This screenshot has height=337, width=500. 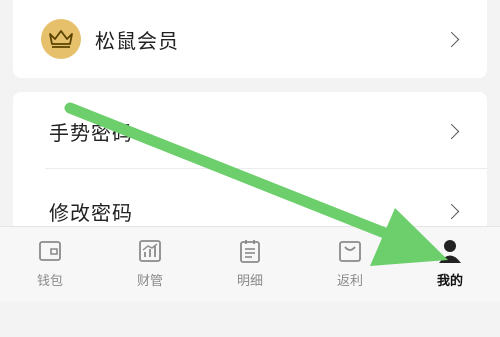 I want to click on home-indicator-area, so click(x=250, y=319).